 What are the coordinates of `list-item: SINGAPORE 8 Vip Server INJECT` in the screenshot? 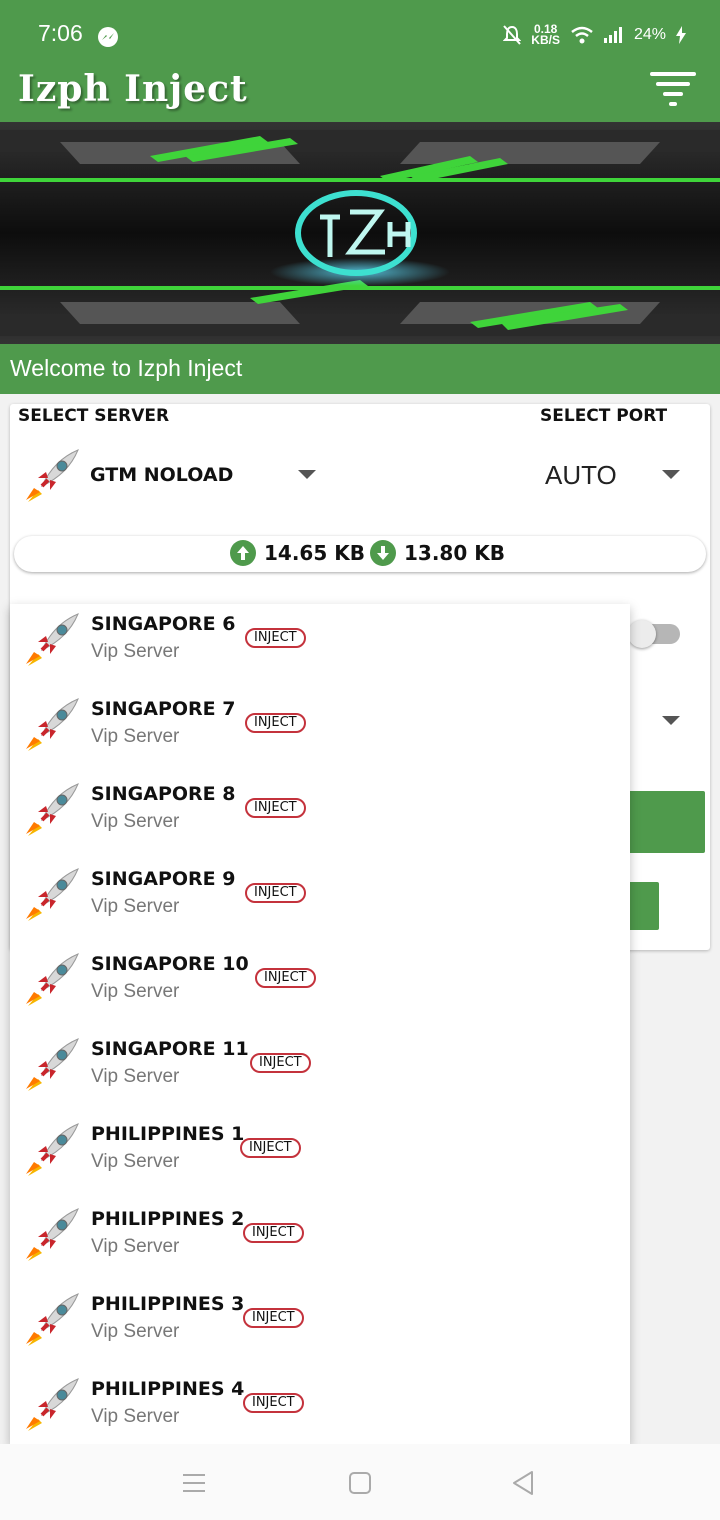 It's located at (320, 816).